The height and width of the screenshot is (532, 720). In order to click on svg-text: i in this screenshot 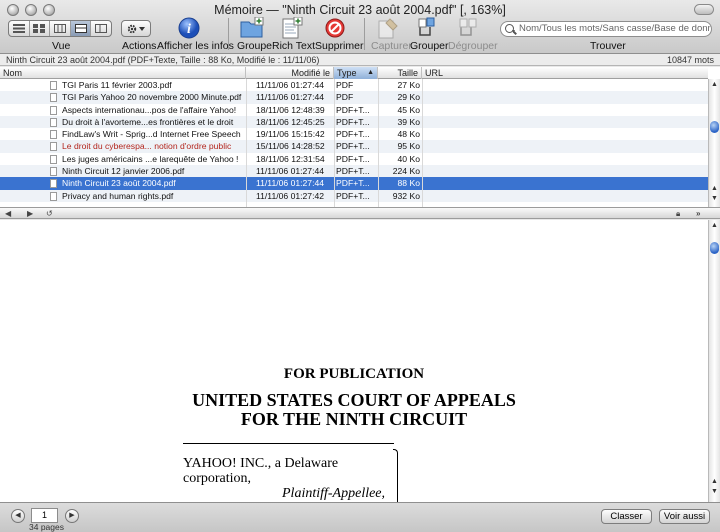, I will do `click(189, 29)`.